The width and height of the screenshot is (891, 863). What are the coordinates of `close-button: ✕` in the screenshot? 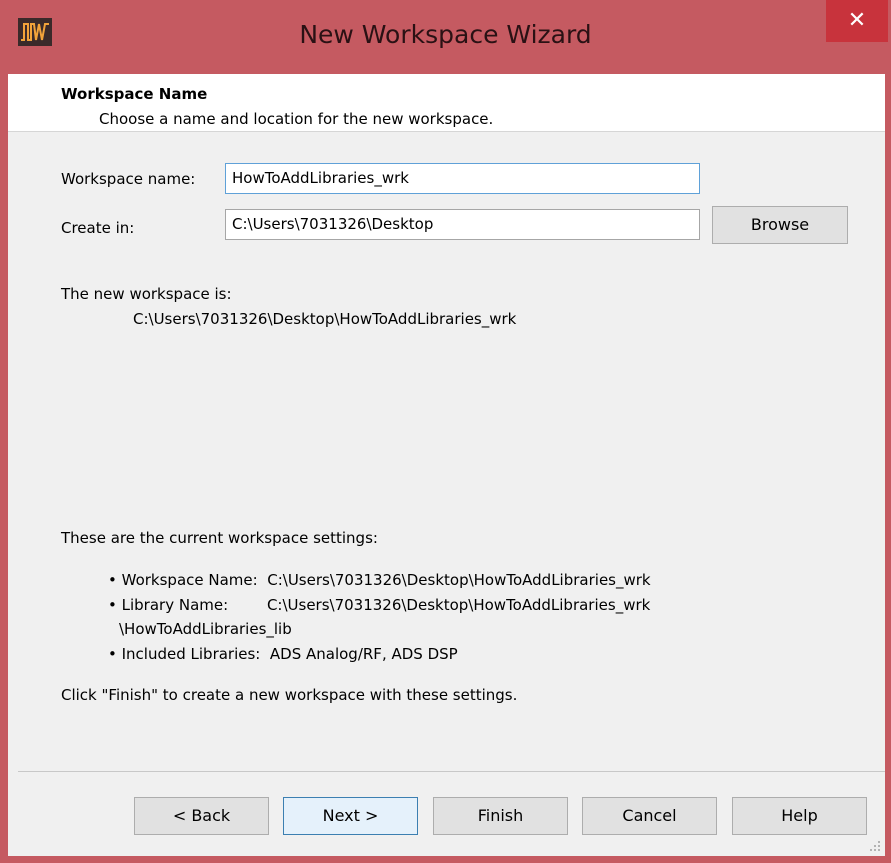 It's located at (857, 21).